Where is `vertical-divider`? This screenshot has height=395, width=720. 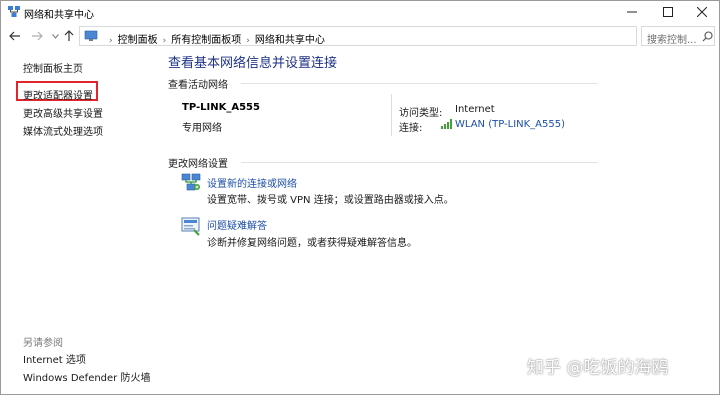 vertical-divider is located at coordinates (391, 115).